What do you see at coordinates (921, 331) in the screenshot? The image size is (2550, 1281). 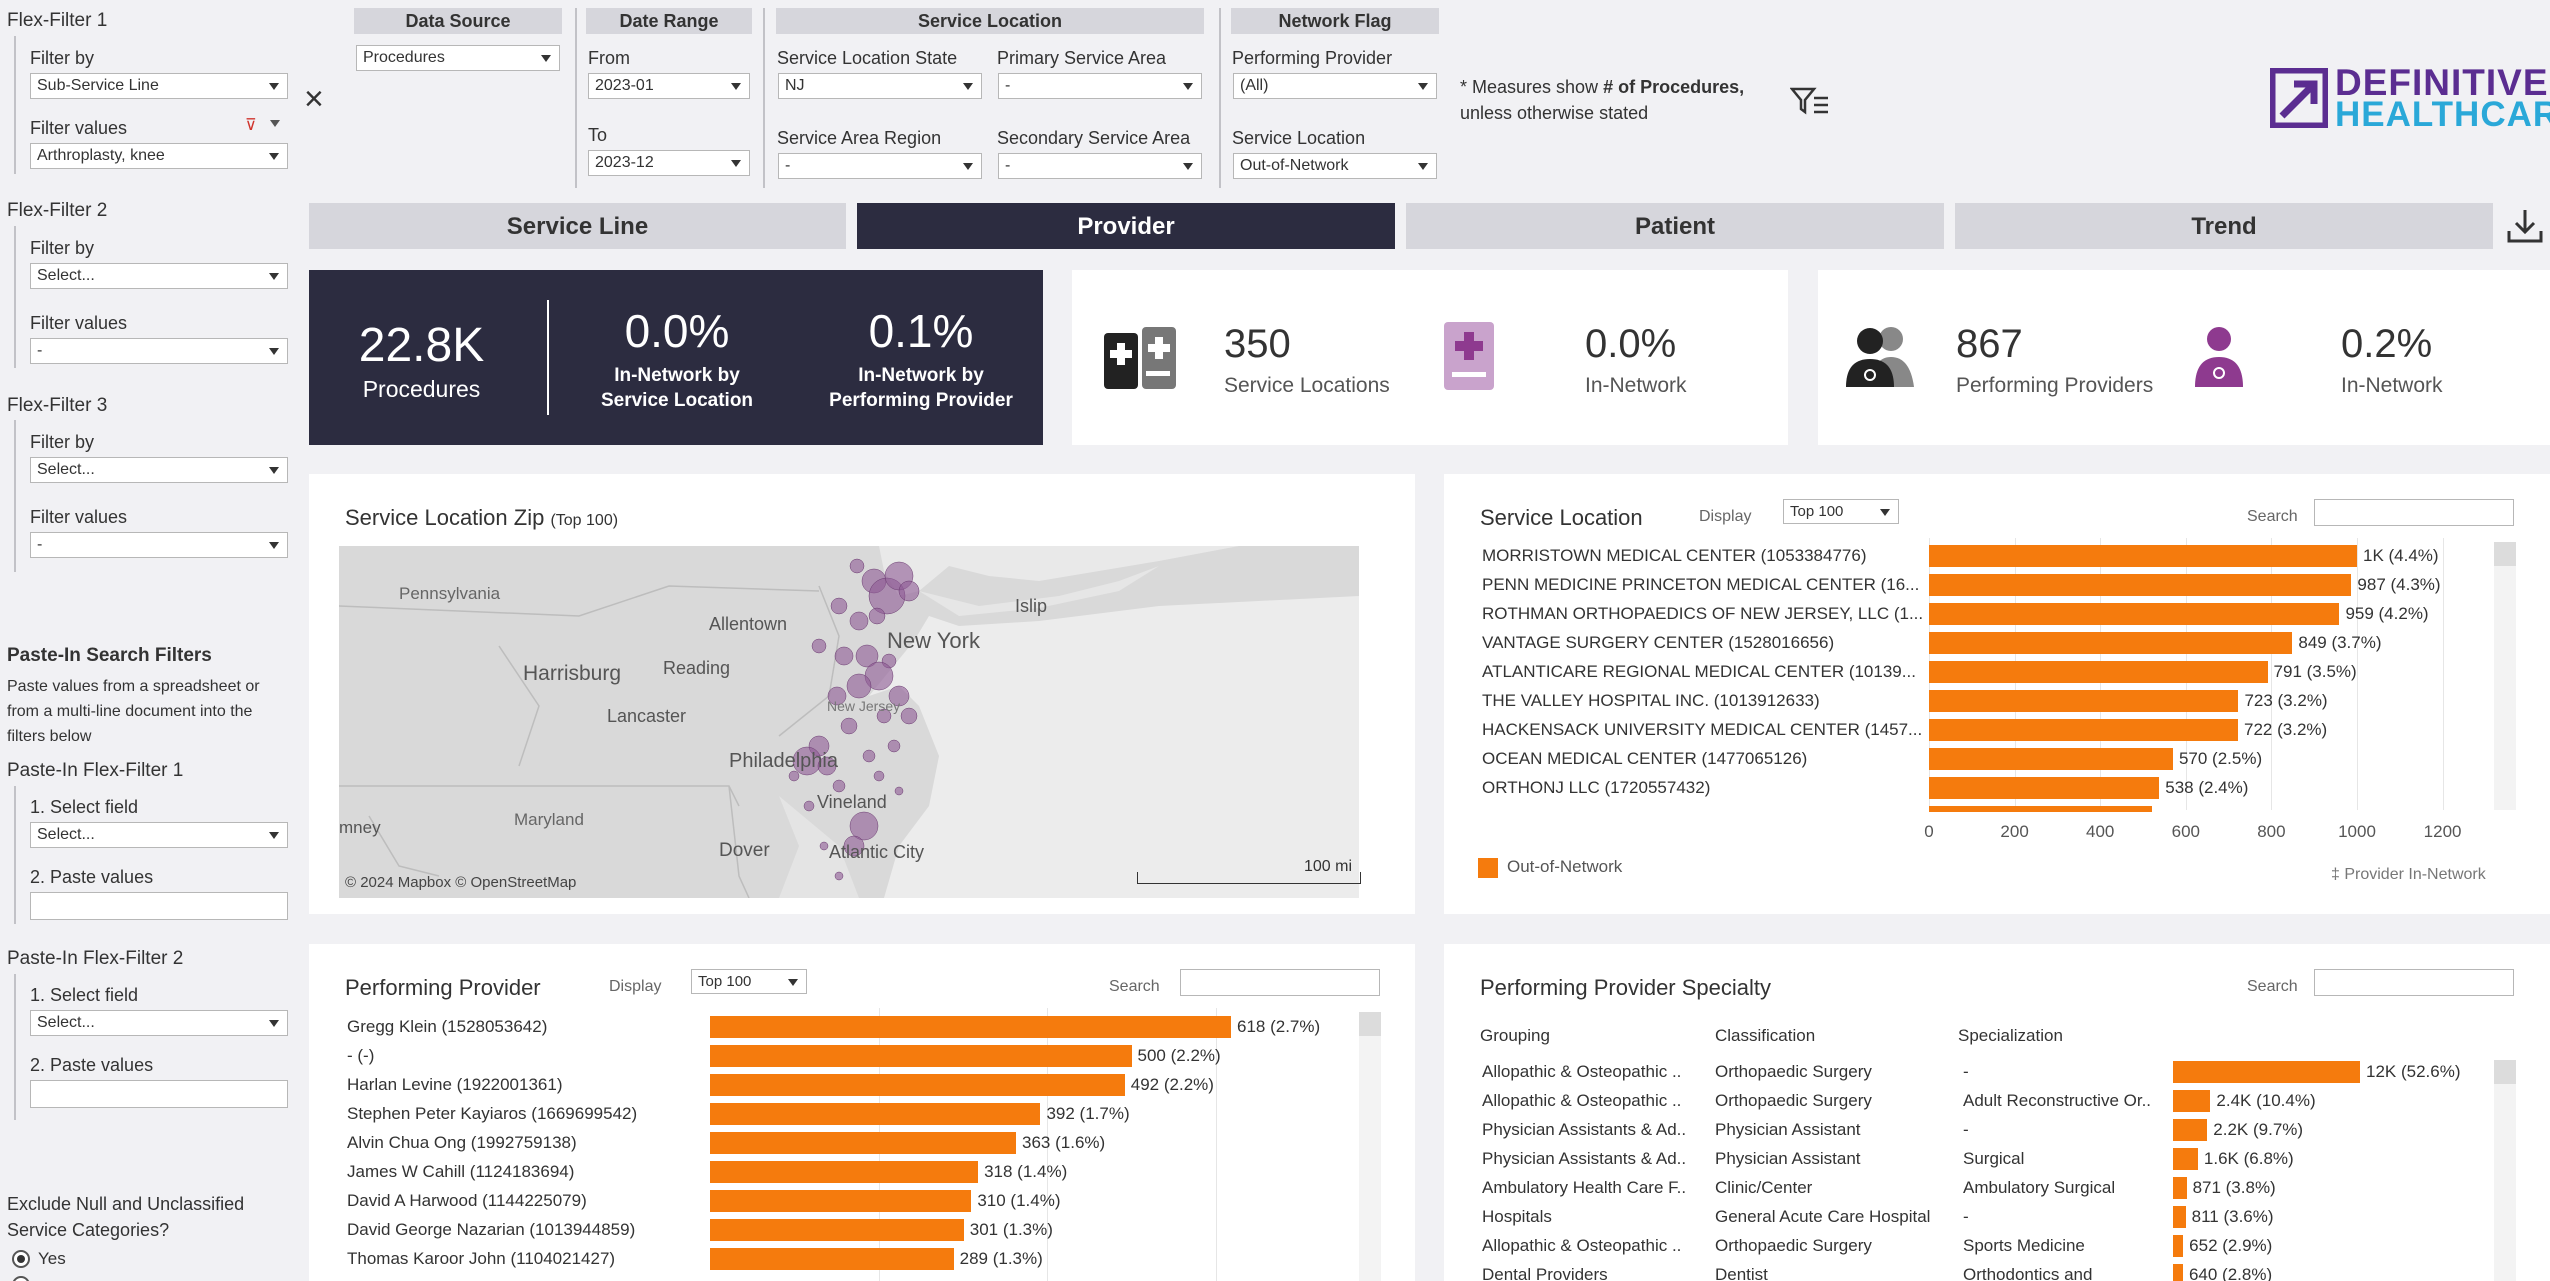 I see `in-network-pp-value: 0.1%` at bounding box center [921, 331].